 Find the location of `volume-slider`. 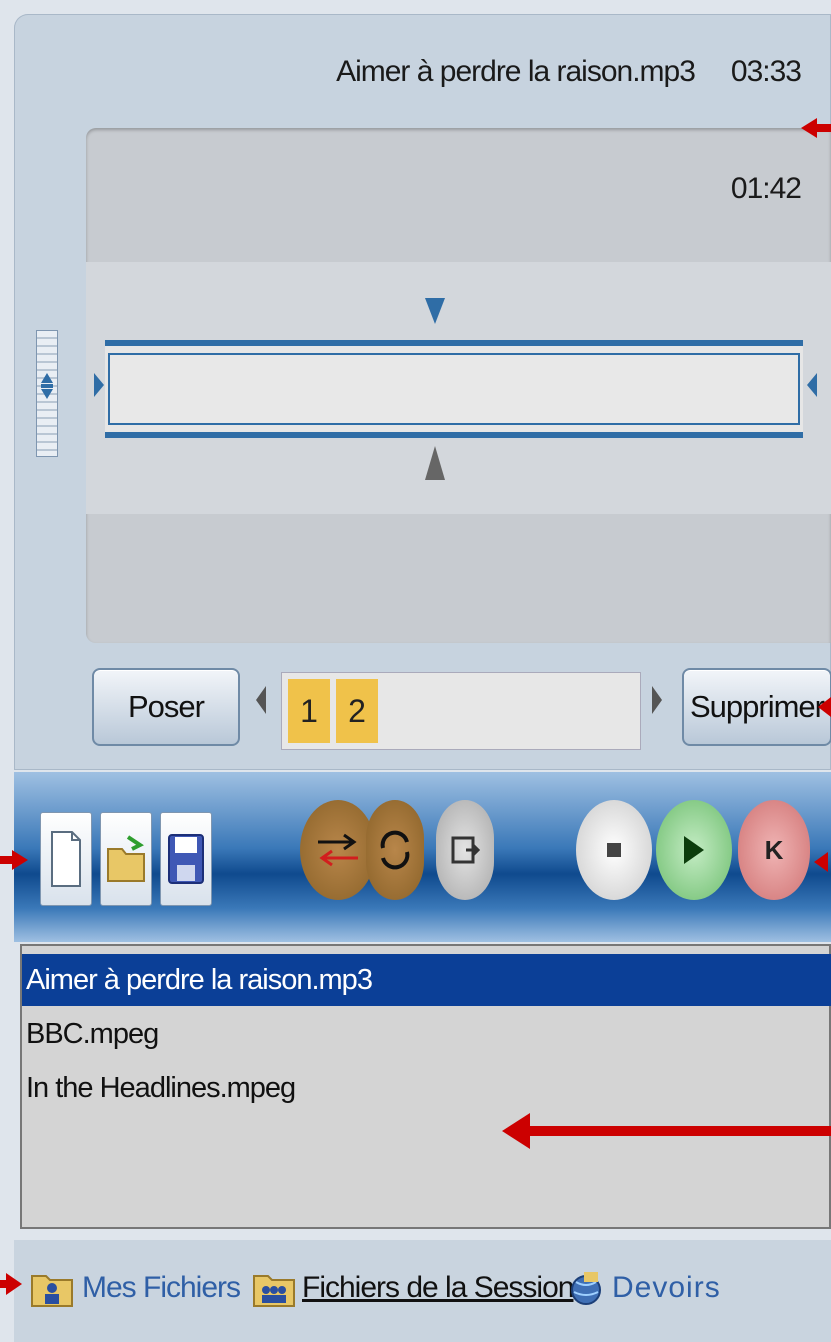

volume-slider is located at coordinates (47, 393).